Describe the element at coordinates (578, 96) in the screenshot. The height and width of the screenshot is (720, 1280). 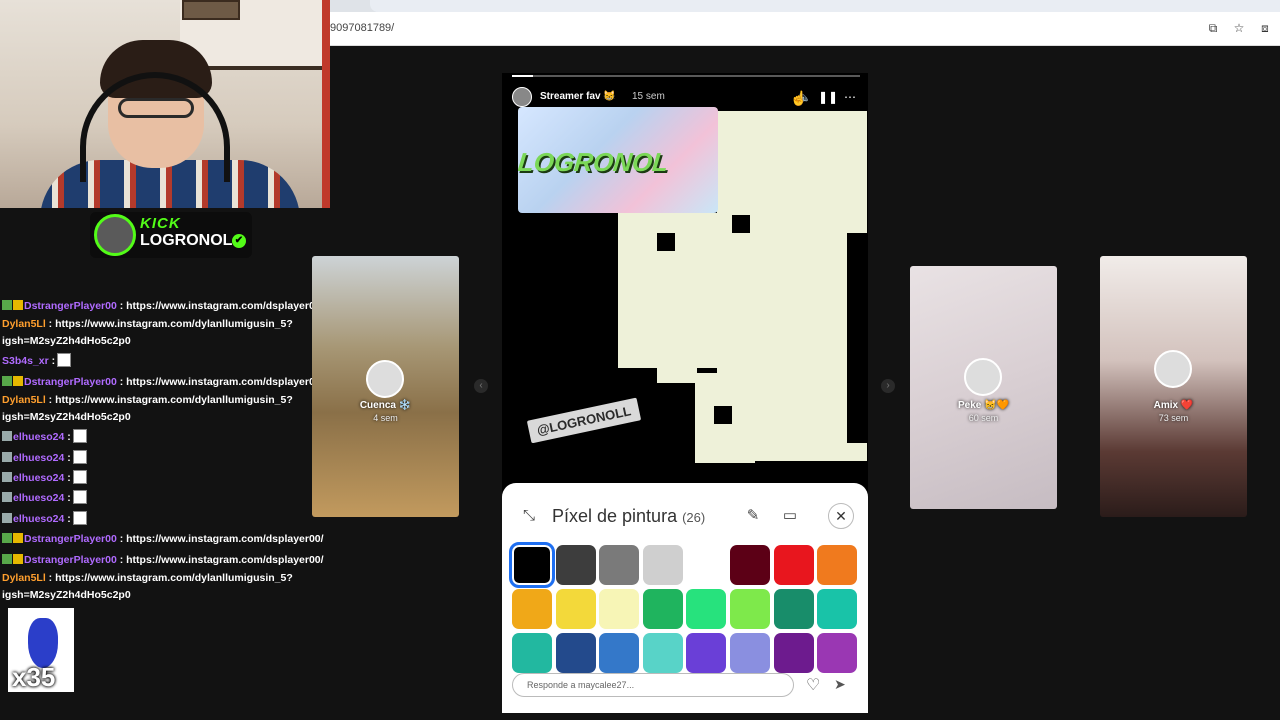
I see `story-username: Streamer fav 😸` at that location.